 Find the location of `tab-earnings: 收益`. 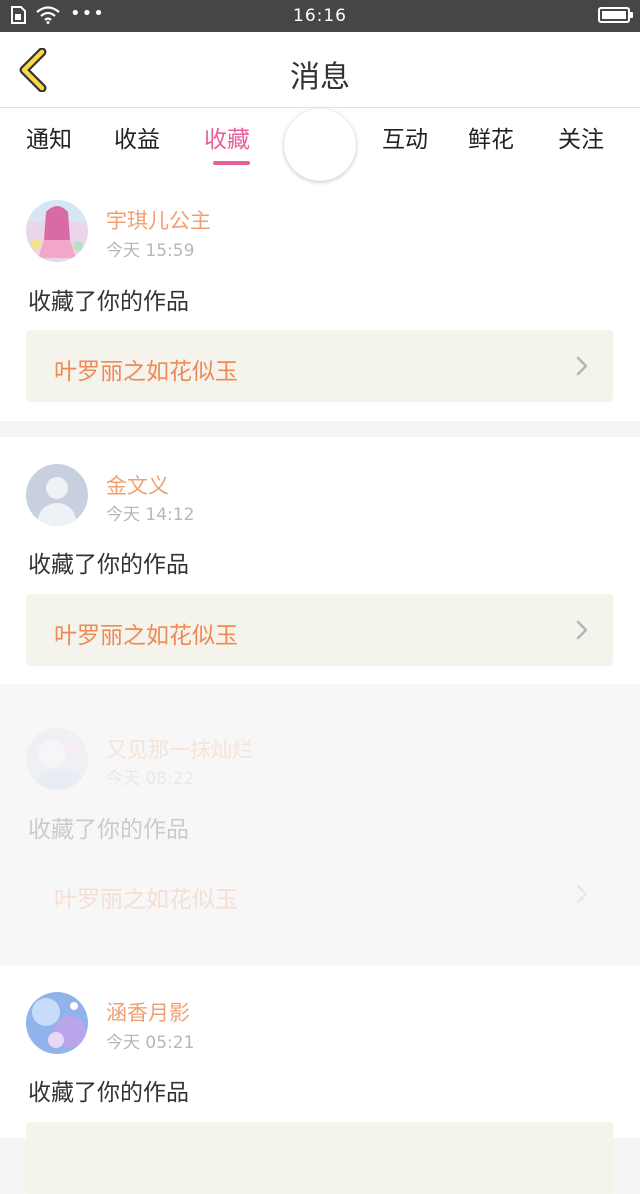

tab-earnings: 收益 is located at coordinates (137, 137).